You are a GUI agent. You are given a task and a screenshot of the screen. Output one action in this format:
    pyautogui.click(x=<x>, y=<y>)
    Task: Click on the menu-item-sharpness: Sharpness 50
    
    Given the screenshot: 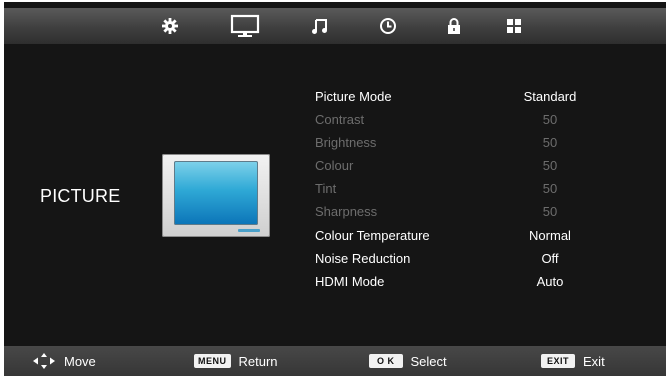 What is the action you would take?
    pyautogui.click(x=485, y=214)
    